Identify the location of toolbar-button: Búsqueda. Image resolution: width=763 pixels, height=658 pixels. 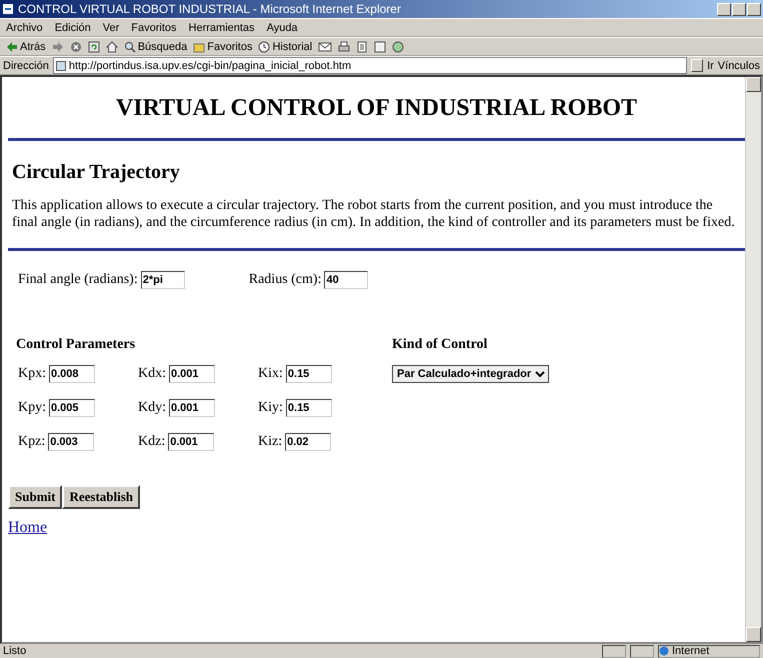
(156, 46).